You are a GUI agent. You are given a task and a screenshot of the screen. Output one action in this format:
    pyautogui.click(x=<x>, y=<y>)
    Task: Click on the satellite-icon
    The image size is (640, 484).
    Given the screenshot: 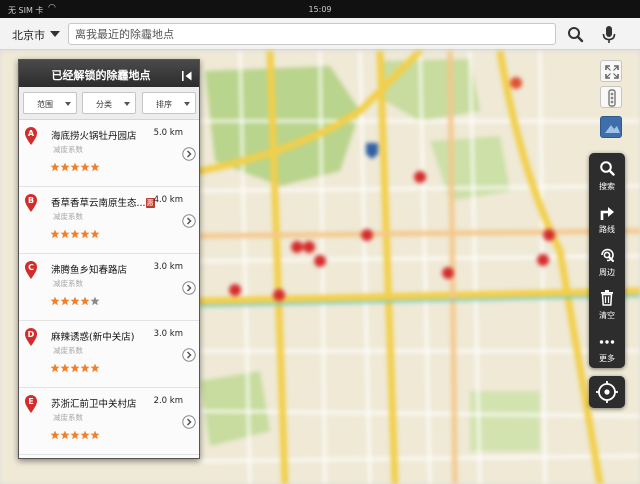 What is the action you would take?
    pyautogui.click(x=612, y=129)
    